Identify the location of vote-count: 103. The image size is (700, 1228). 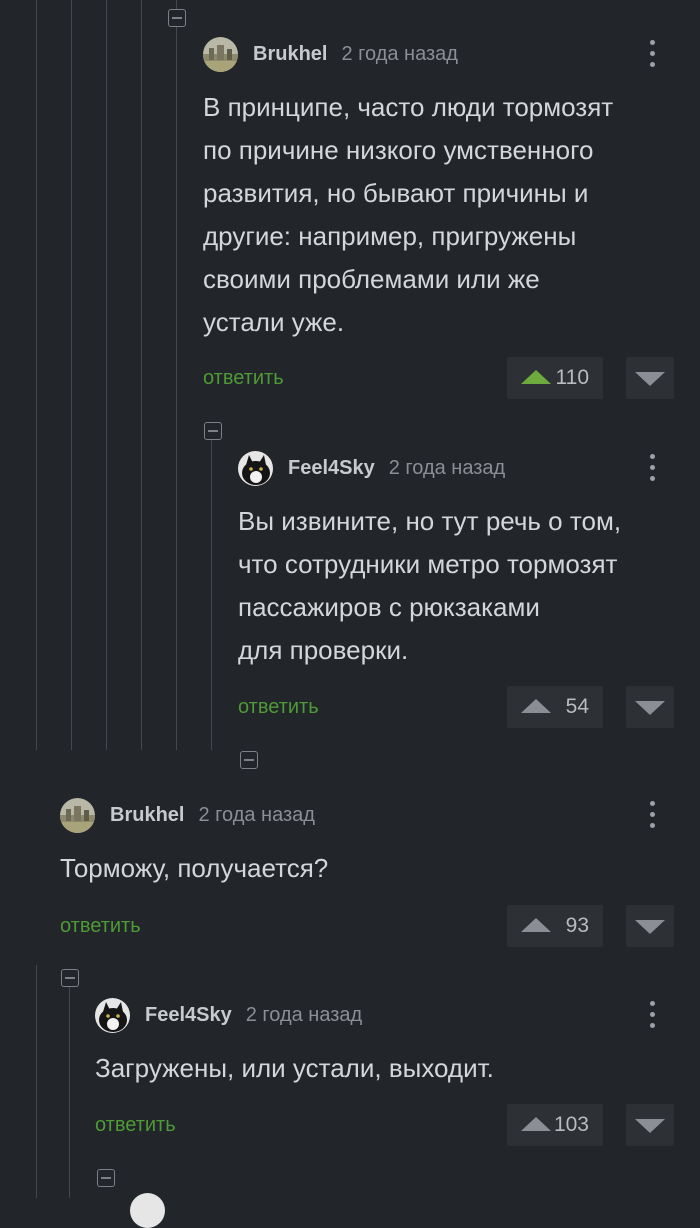
(571, 1124).